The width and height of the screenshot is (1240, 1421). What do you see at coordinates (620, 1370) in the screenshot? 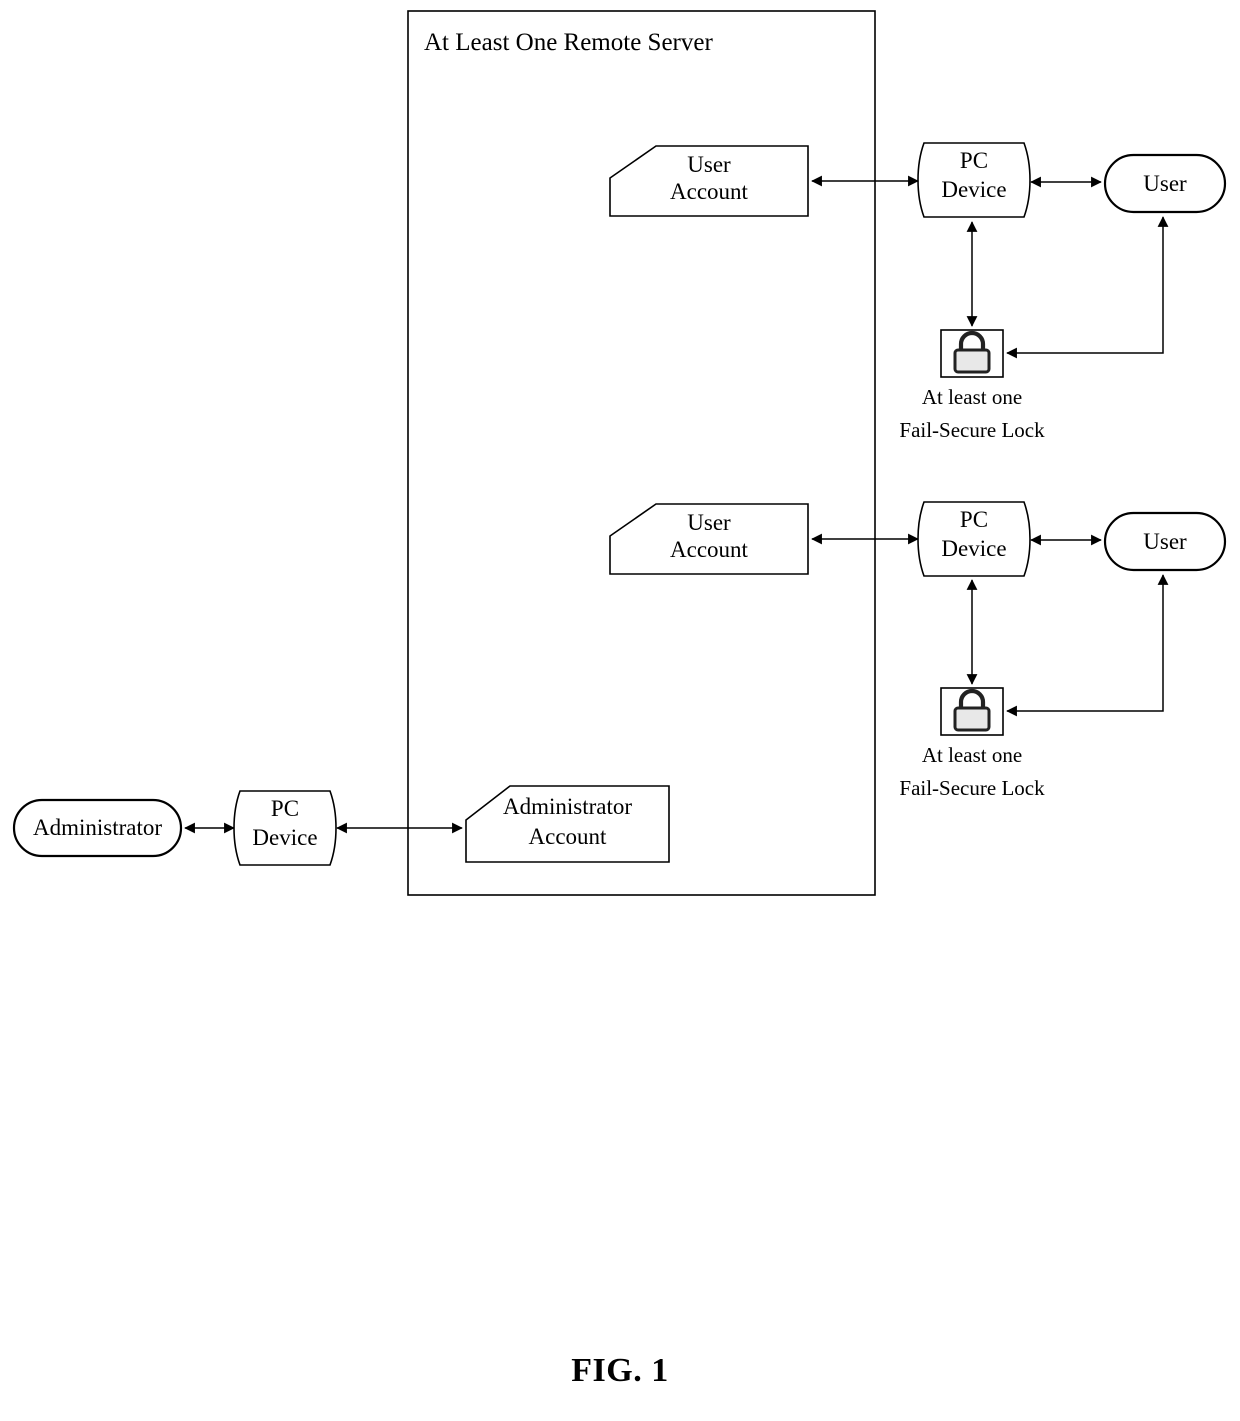
I see `figure-caption: FIG. 1` at bounding box center [620, 1370].